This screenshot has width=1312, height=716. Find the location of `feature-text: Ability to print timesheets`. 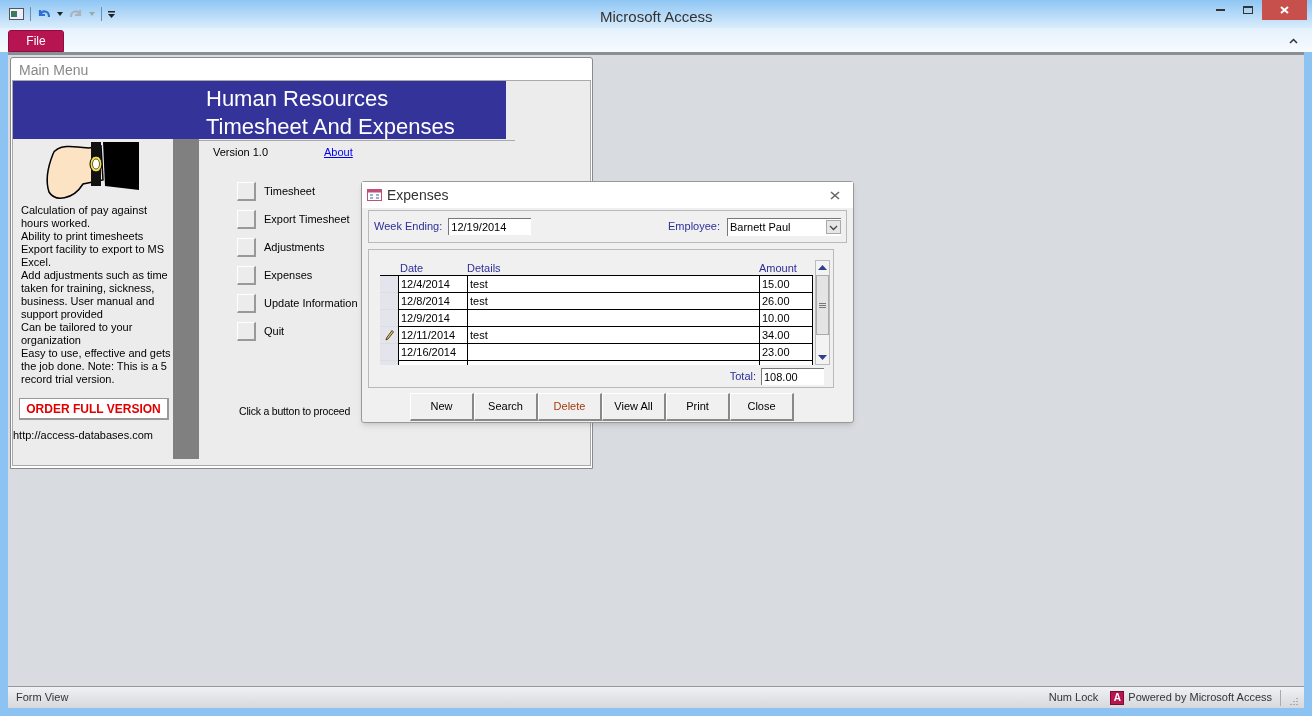

feature-text: Ability to print timesheets is located at coordinates (83, 236).